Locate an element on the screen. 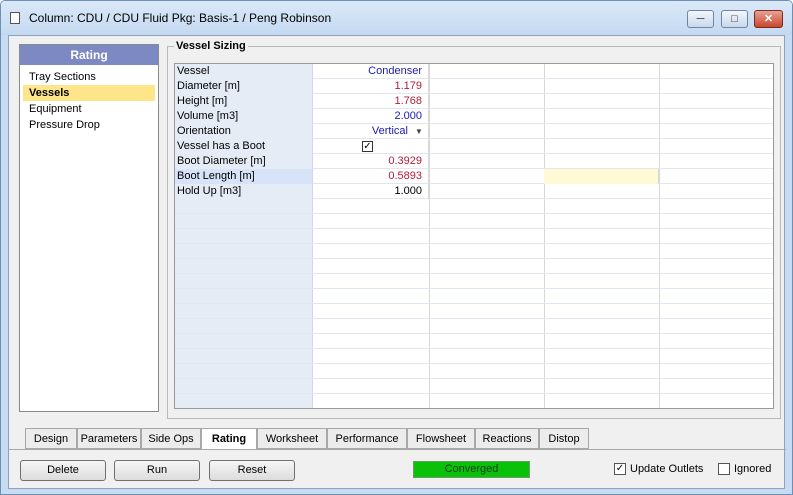  vessel-has-boot-checkbox: ✓ is located at coordinates (367, 146).